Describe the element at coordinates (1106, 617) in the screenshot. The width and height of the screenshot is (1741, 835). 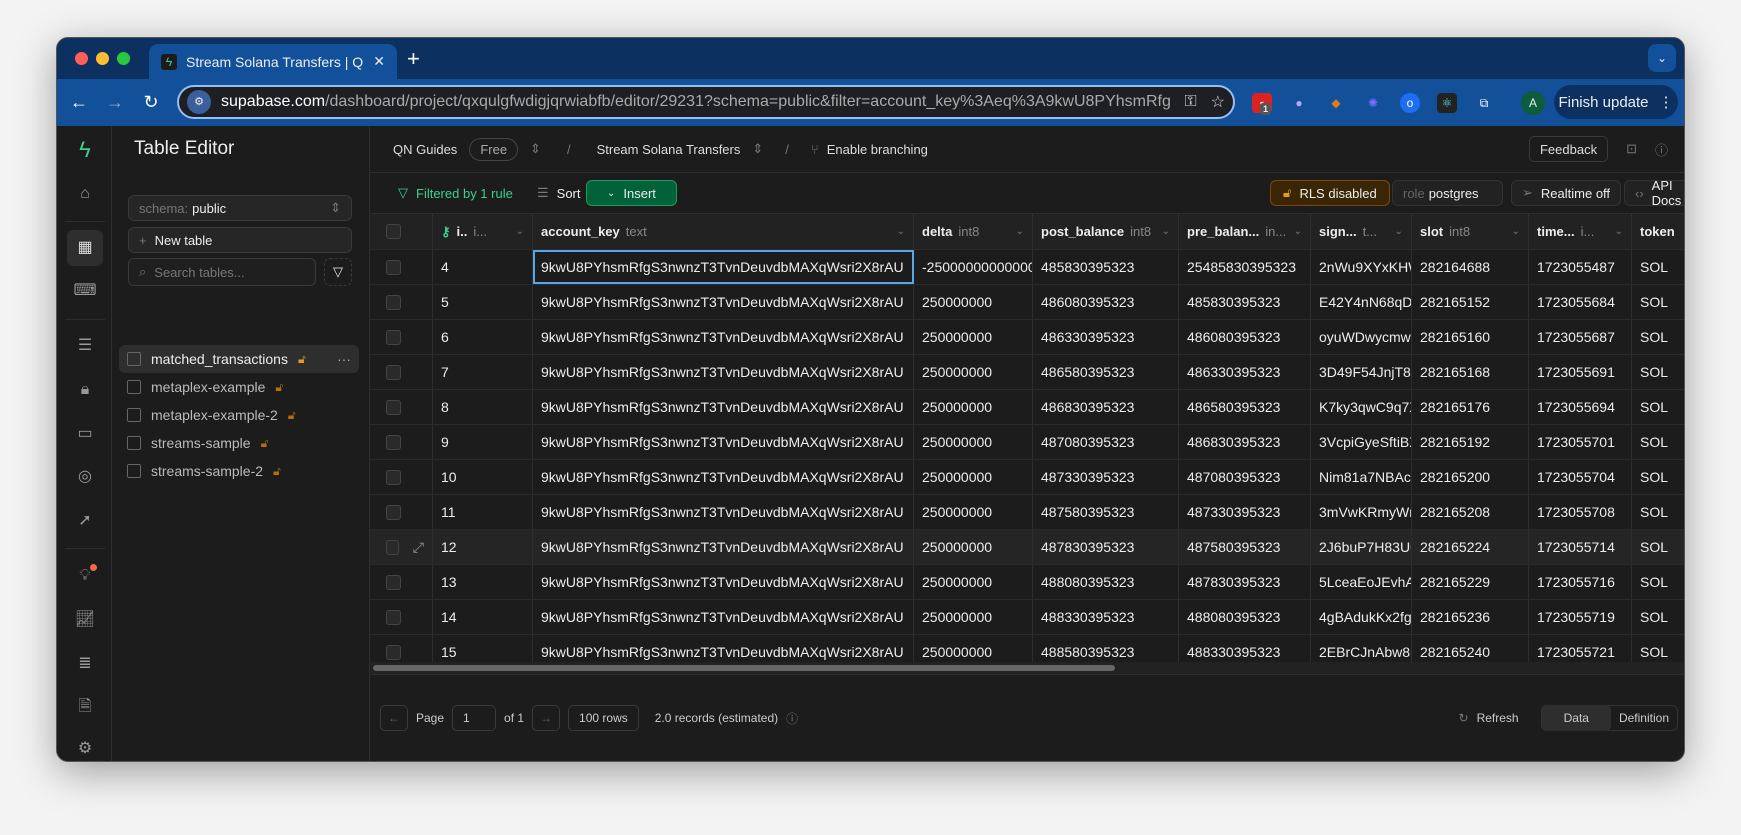
I see `table-cell: 488330395323` at that location.